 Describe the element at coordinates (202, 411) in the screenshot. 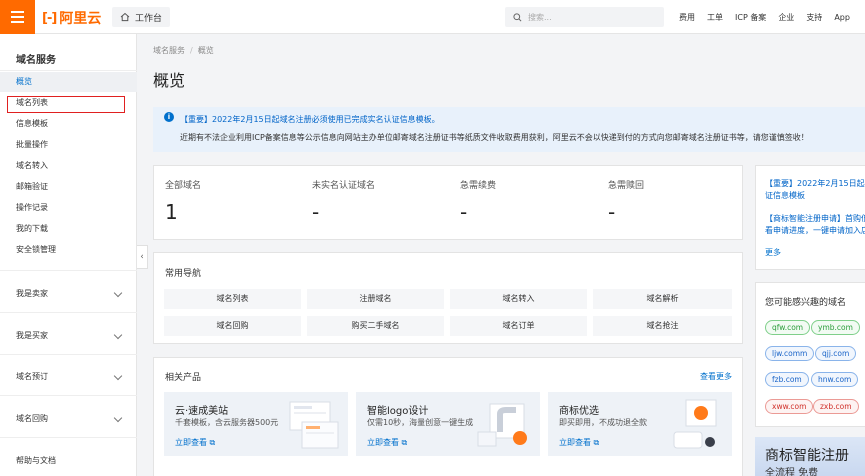

I see `product-title: 云·速成美站` at that location.